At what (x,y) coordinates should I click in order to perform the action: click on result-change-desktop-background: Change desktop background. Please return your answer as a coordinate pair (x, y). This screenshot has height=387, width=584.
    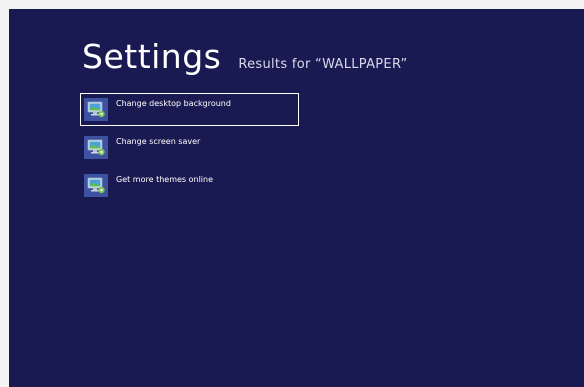
    Looking at the image, I should click on (189, 109).